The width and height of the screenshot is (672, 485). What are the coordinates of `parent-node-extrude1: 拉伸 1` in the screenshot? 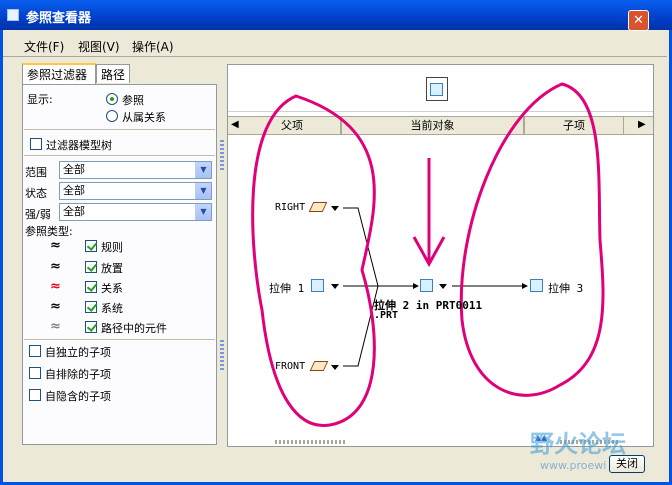 It's located at (286, 288).